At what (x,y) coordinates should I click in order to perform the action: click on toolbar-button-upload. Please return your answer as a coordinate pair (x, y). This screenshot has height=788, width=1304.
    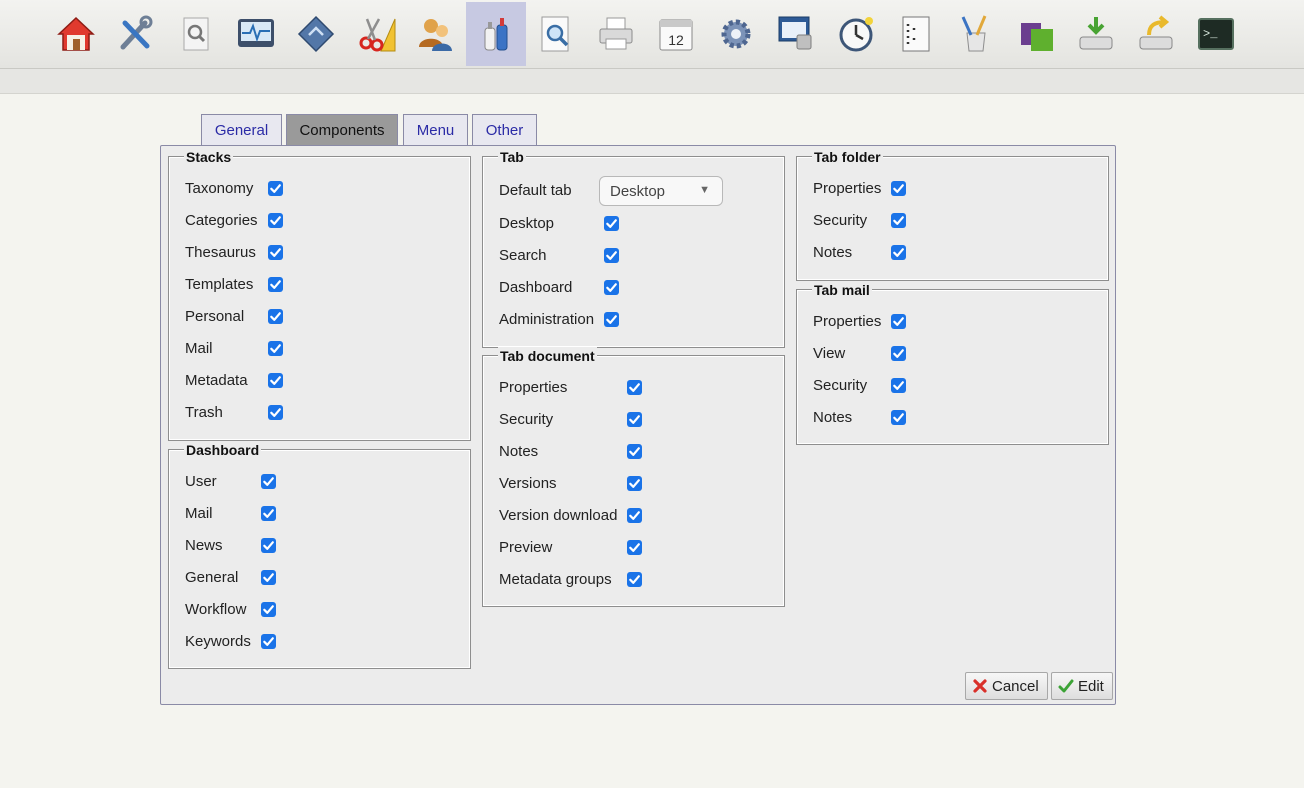
    Looking at the image, I should click on (1156, 34).